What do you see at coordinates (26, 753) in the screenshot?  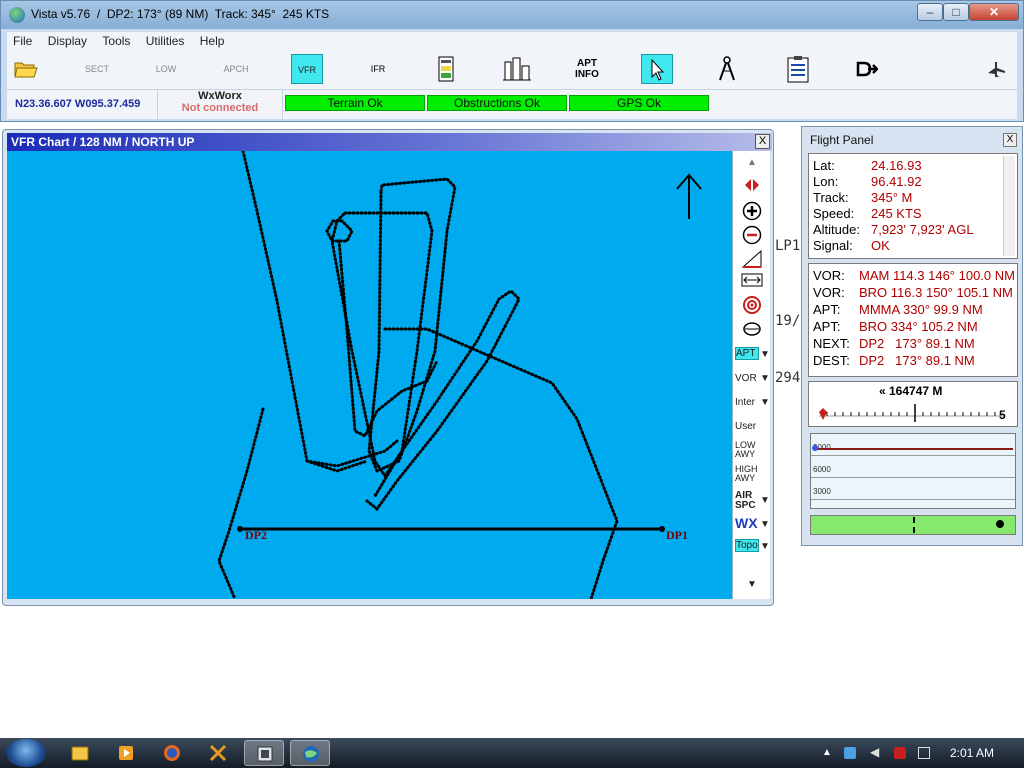 I see `start-button` at bounding box center [26, 753].